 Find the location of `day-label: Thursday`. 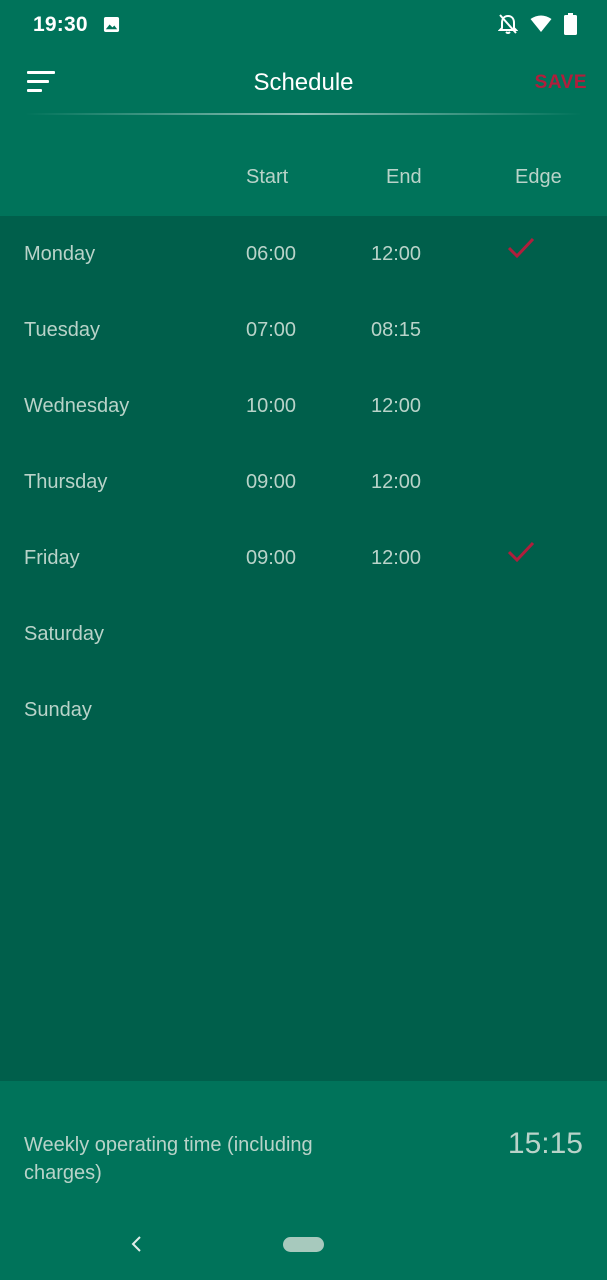

day-label: Thursday is located at coordinates (66, 482).